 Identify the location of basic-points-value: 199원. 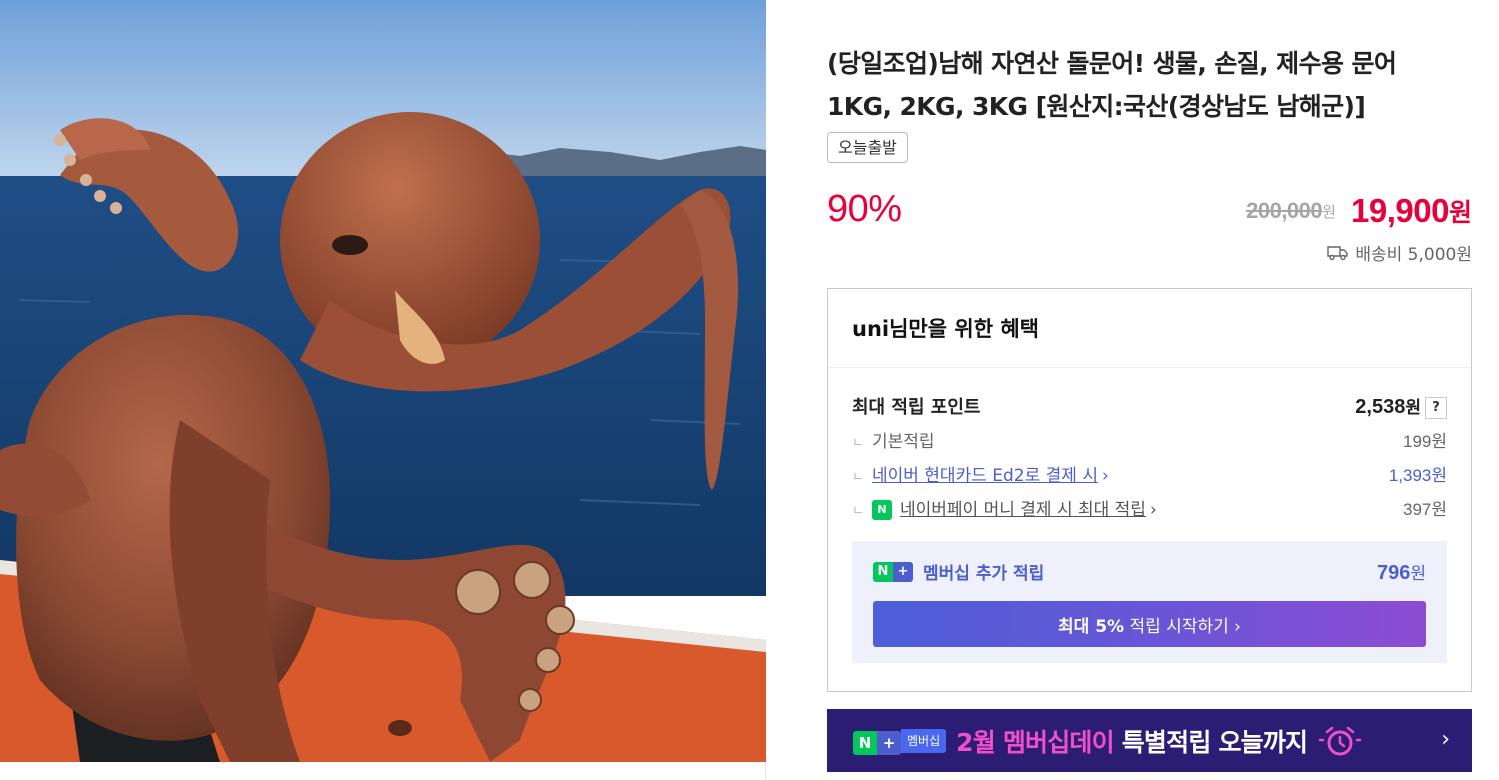
(1424, 441).